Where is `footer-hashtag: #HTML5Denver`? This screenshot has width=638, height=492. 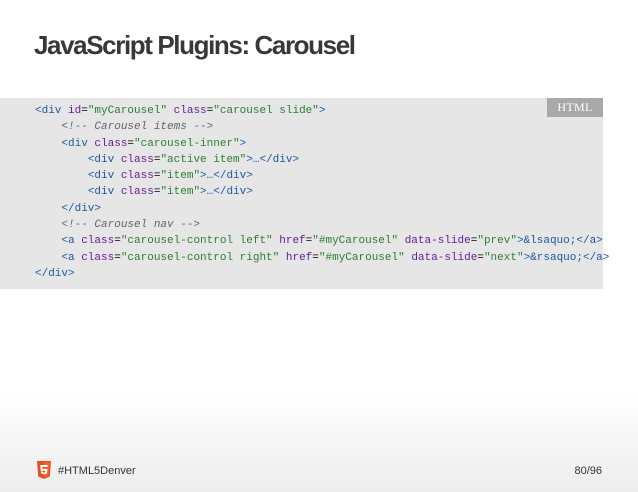 footer-hashtag: #HTML5Denver is located at coordinates (97, 471).